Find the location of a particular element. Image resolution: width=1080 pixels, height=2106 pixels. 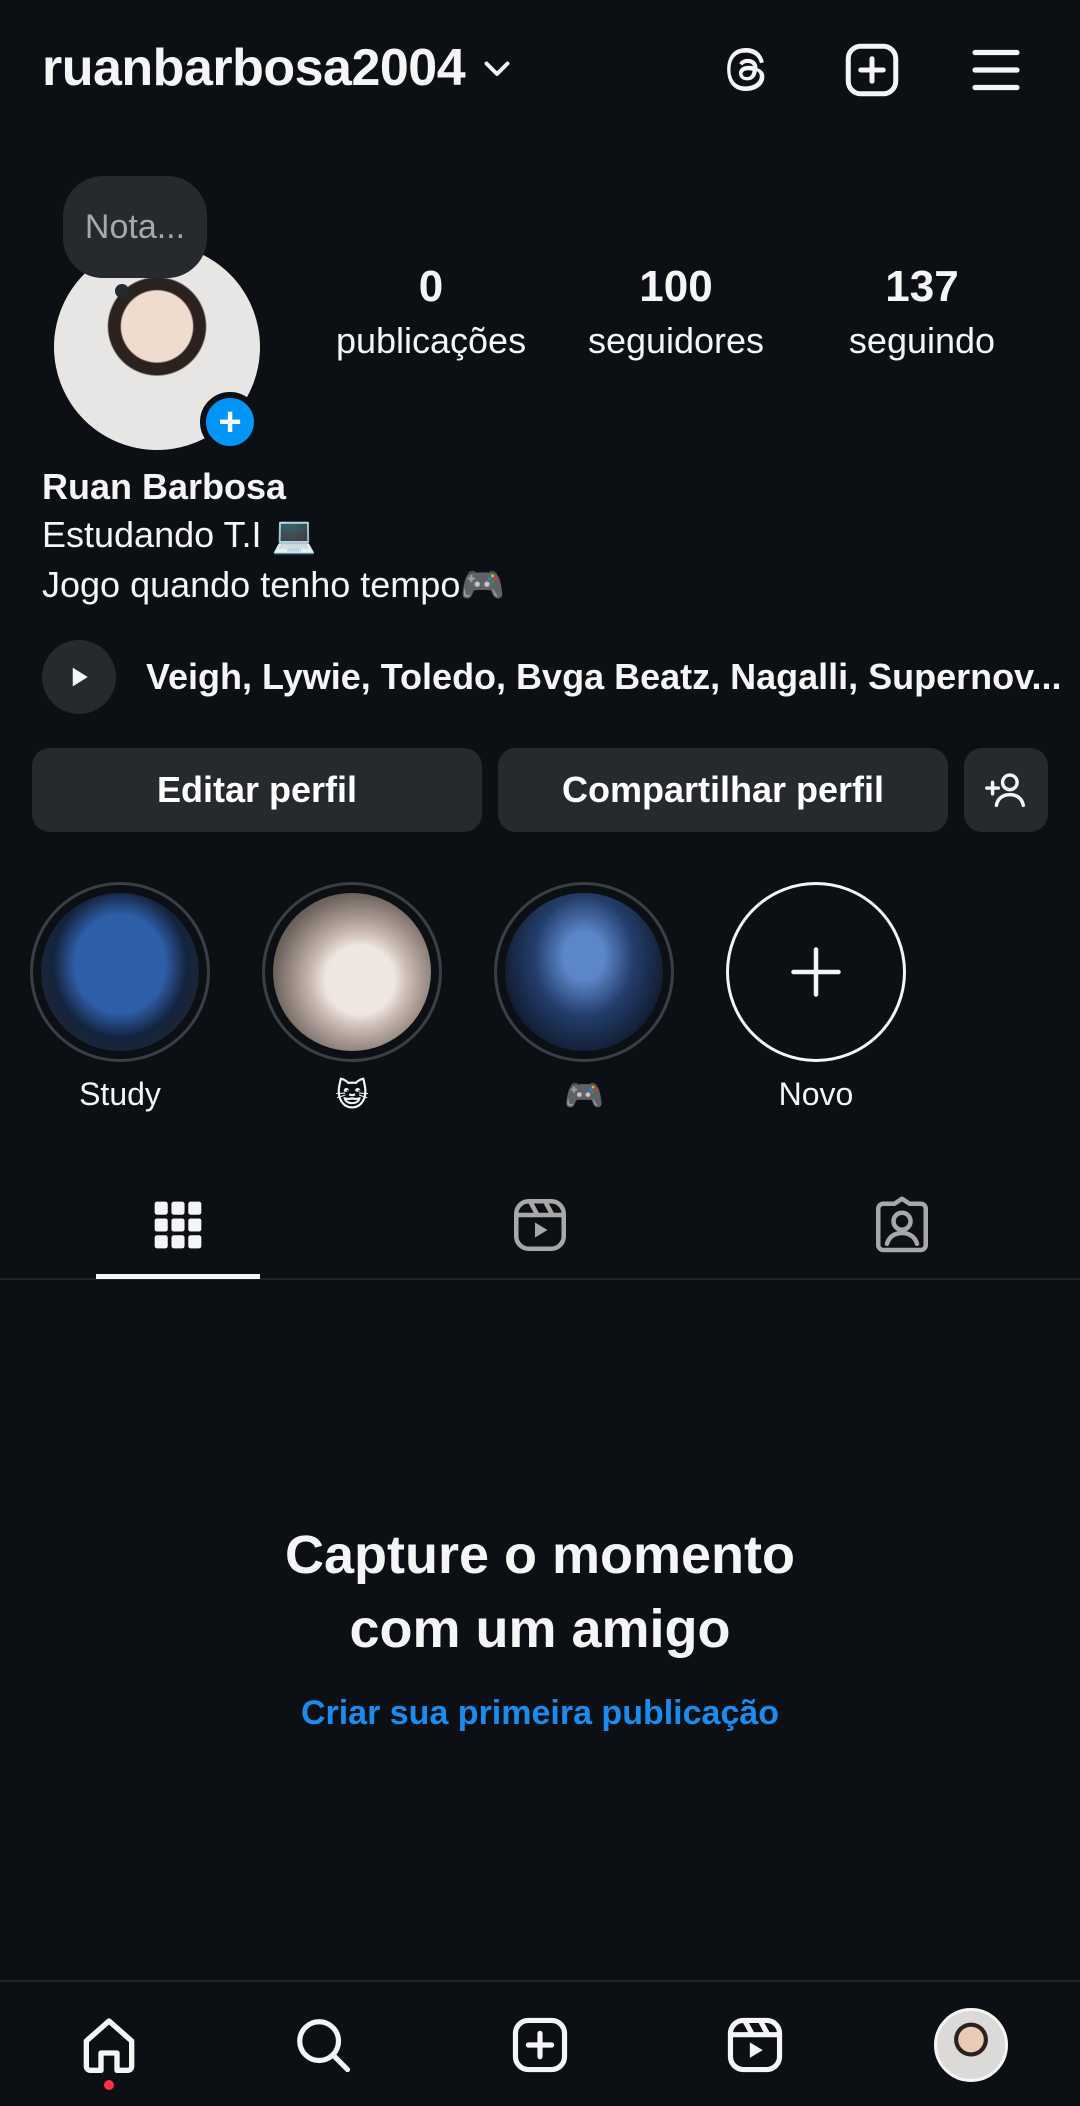

empty-state-title: Capture o momento com um amigo is located at coordinates (540, 1592).